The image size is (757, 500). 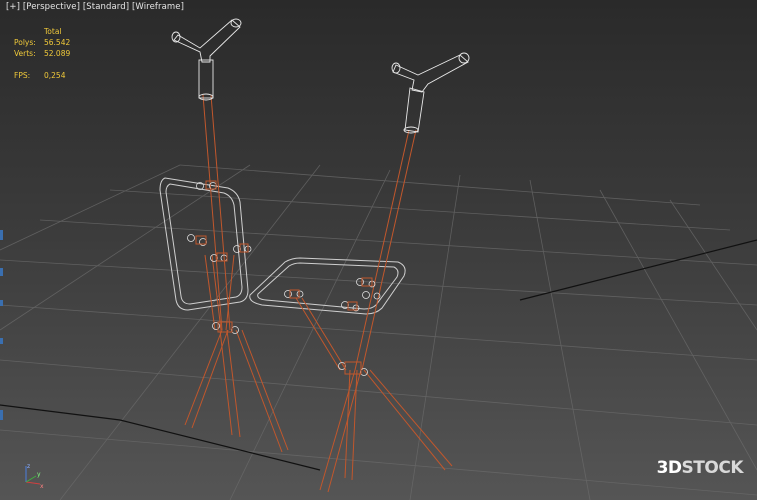 I want to click on stats-polys-value: 56.542, so click(x=57, y=42).